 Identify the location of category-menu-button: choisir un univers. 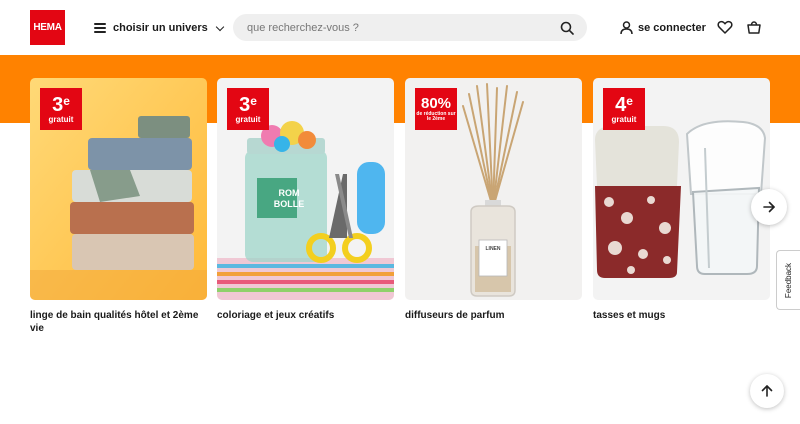
(159, 28).